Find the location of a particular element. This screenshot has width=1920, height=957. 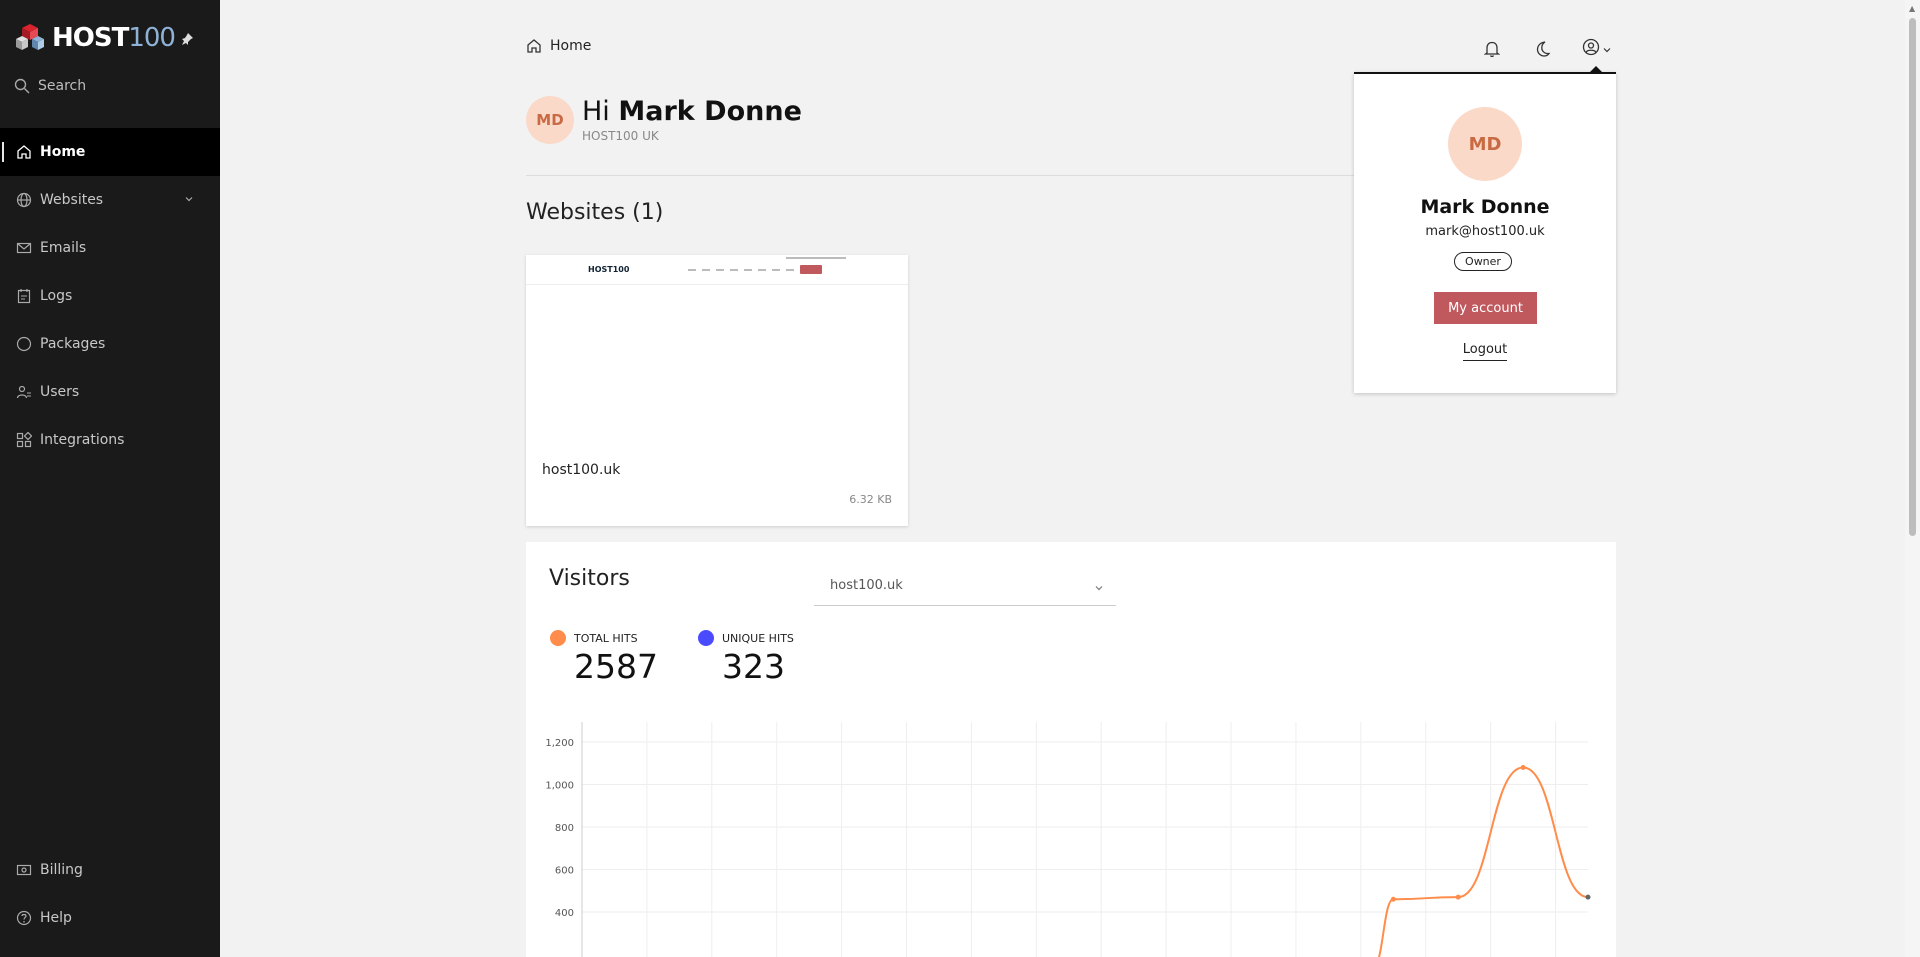

y-tick-label: 1,000 is located at coordinates (559, 786).